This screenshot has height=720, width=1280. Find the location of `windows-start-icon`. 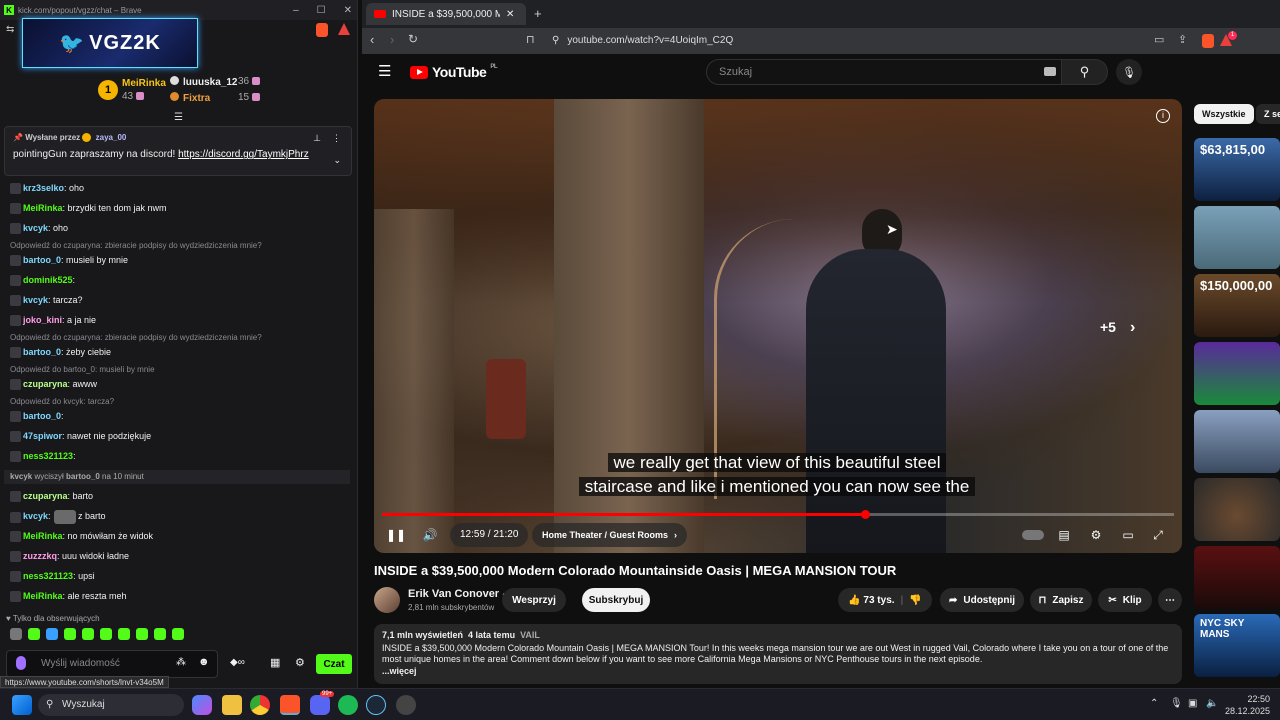

windows-start-icon is located at coordinates (22, 705).